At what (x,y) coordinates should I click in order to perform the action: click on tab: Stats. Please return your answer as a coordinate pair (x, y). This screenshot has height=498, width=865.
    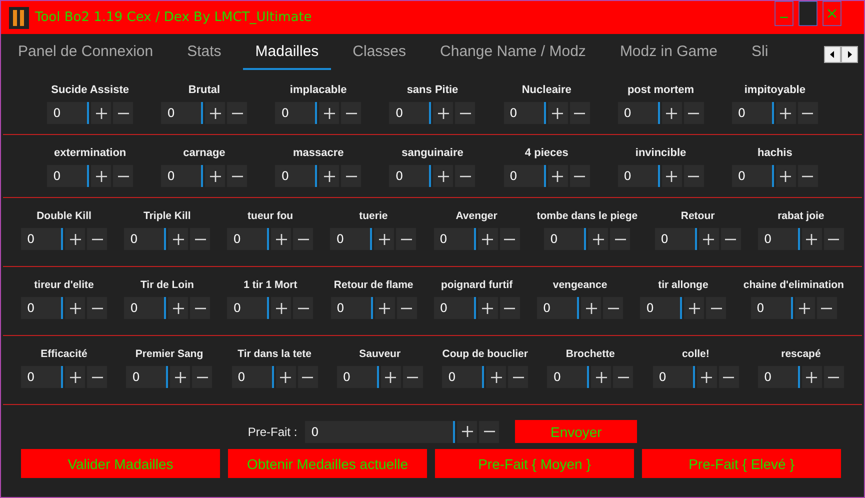
    Looking at the image, I should click on (204, 54).